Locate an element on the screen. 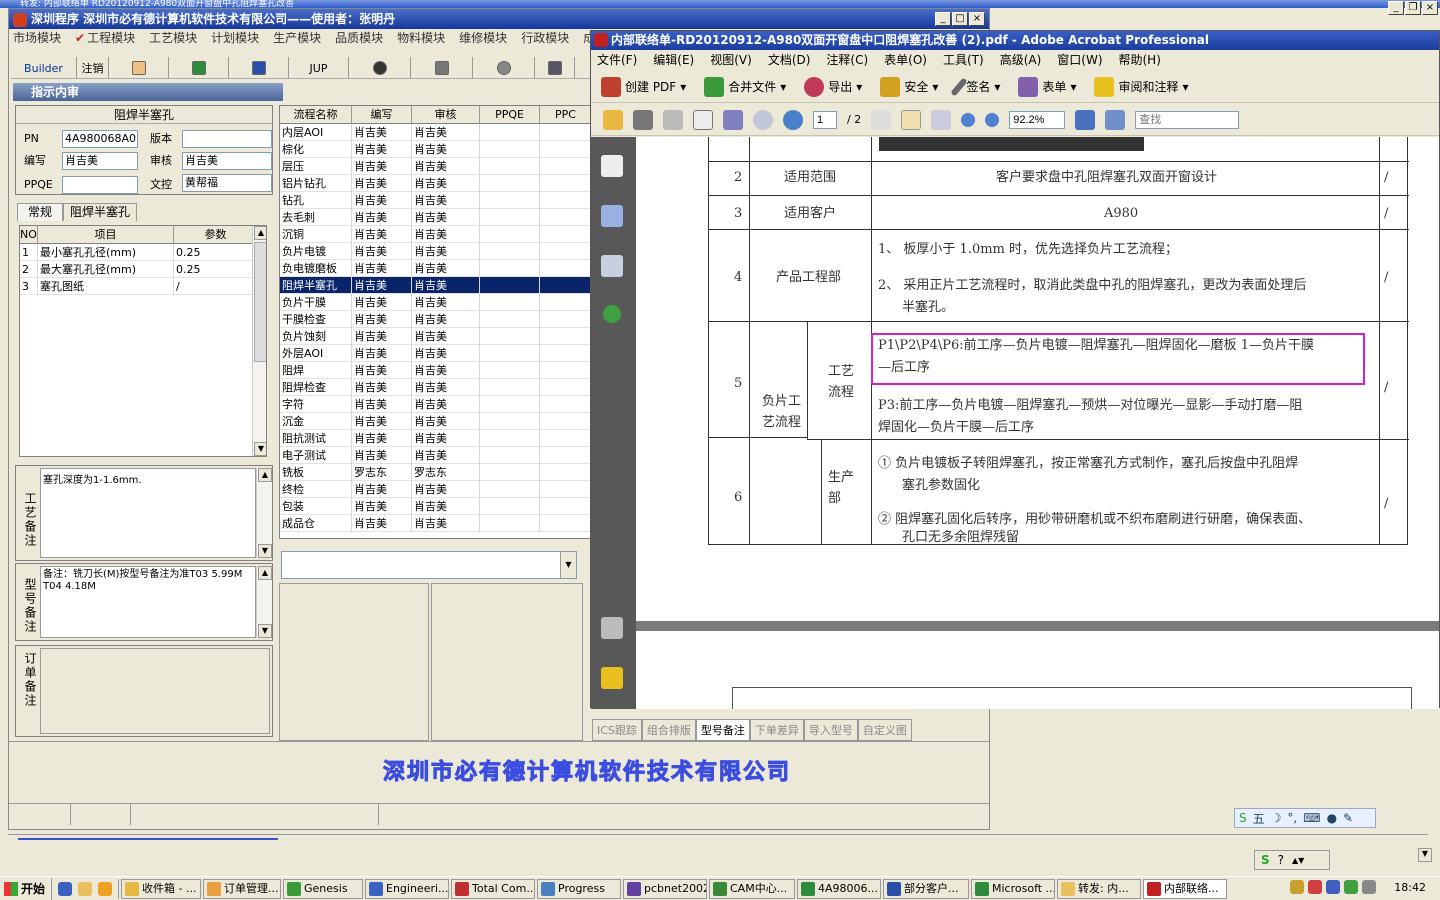  doc-control-field: 黄帮福 is located at coordinates (227, 183).